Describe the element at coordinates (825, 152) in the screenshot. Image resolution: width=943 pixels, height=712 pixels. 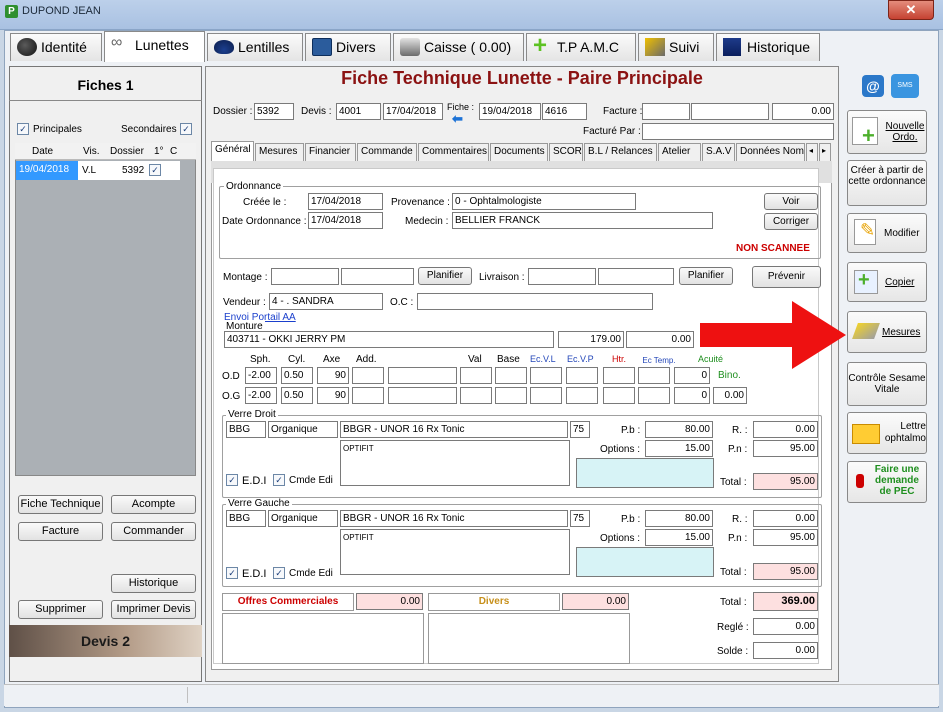
I see `tab-scroll-right: ▸` at that location.